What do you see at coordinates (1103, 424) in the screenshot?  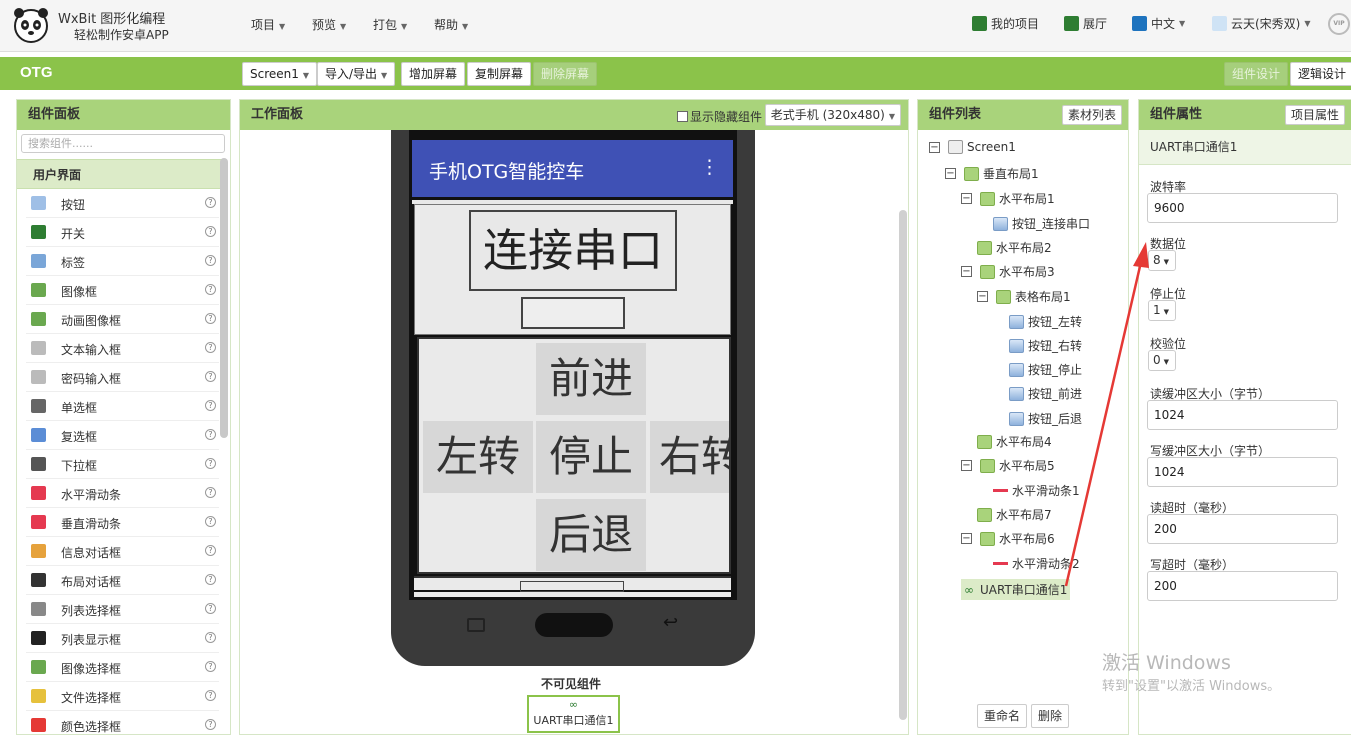 I see `arrow-shaft` at bounding box center [1103, 424].